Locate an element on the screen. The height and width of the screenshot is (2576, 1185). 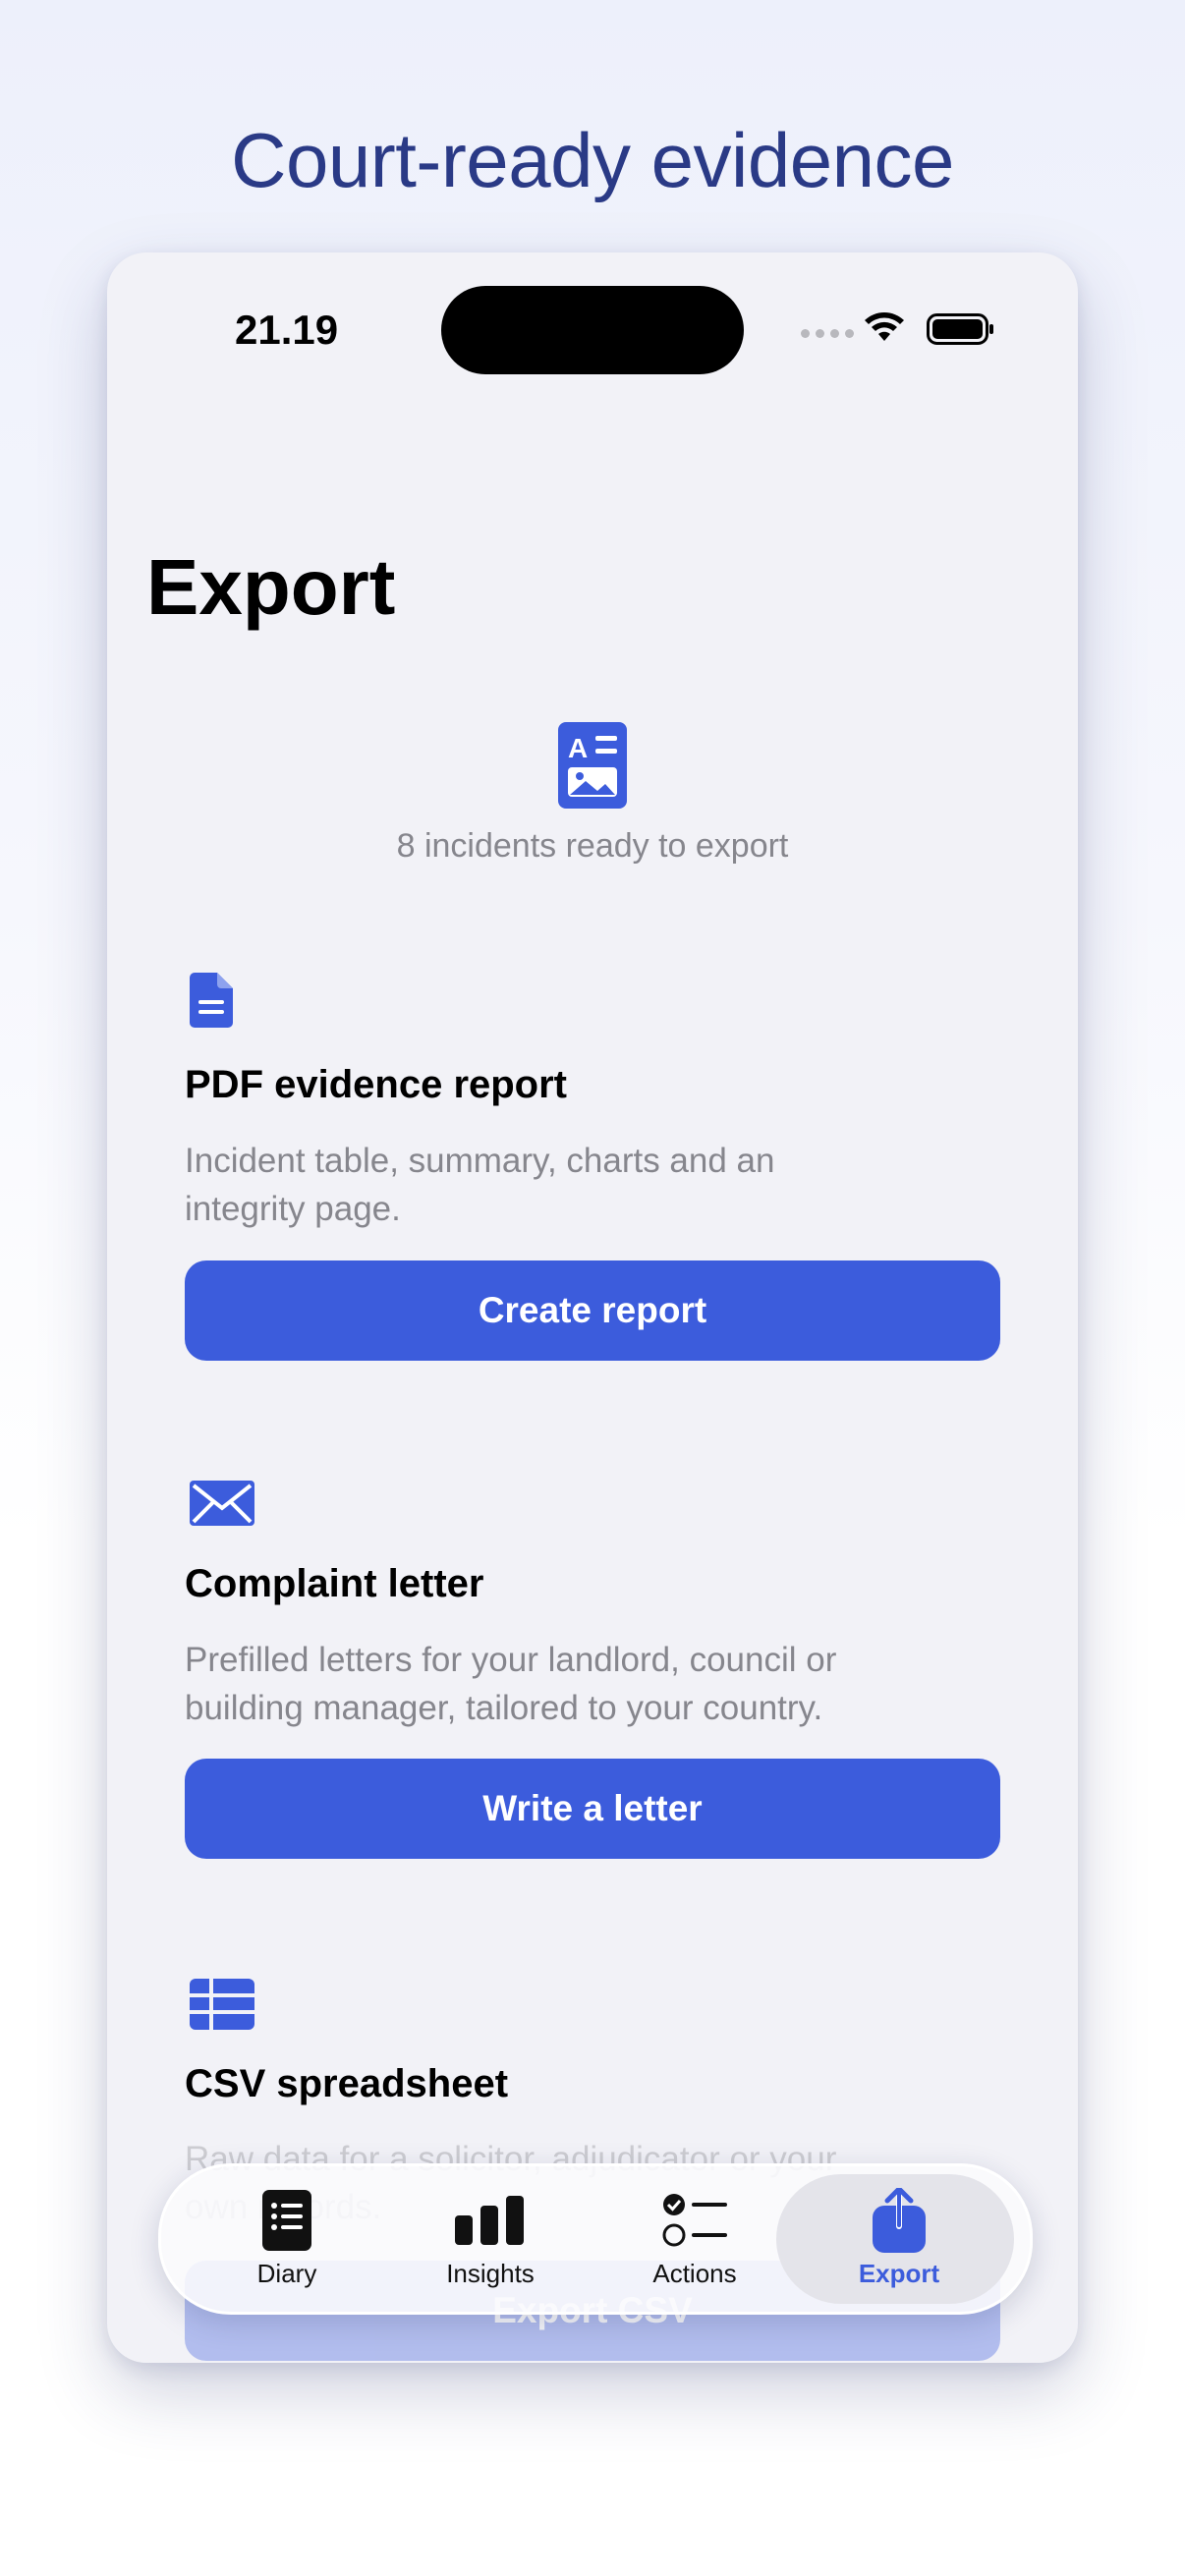
tab-diary-label: Diary is located at coordinates (287, 2273).